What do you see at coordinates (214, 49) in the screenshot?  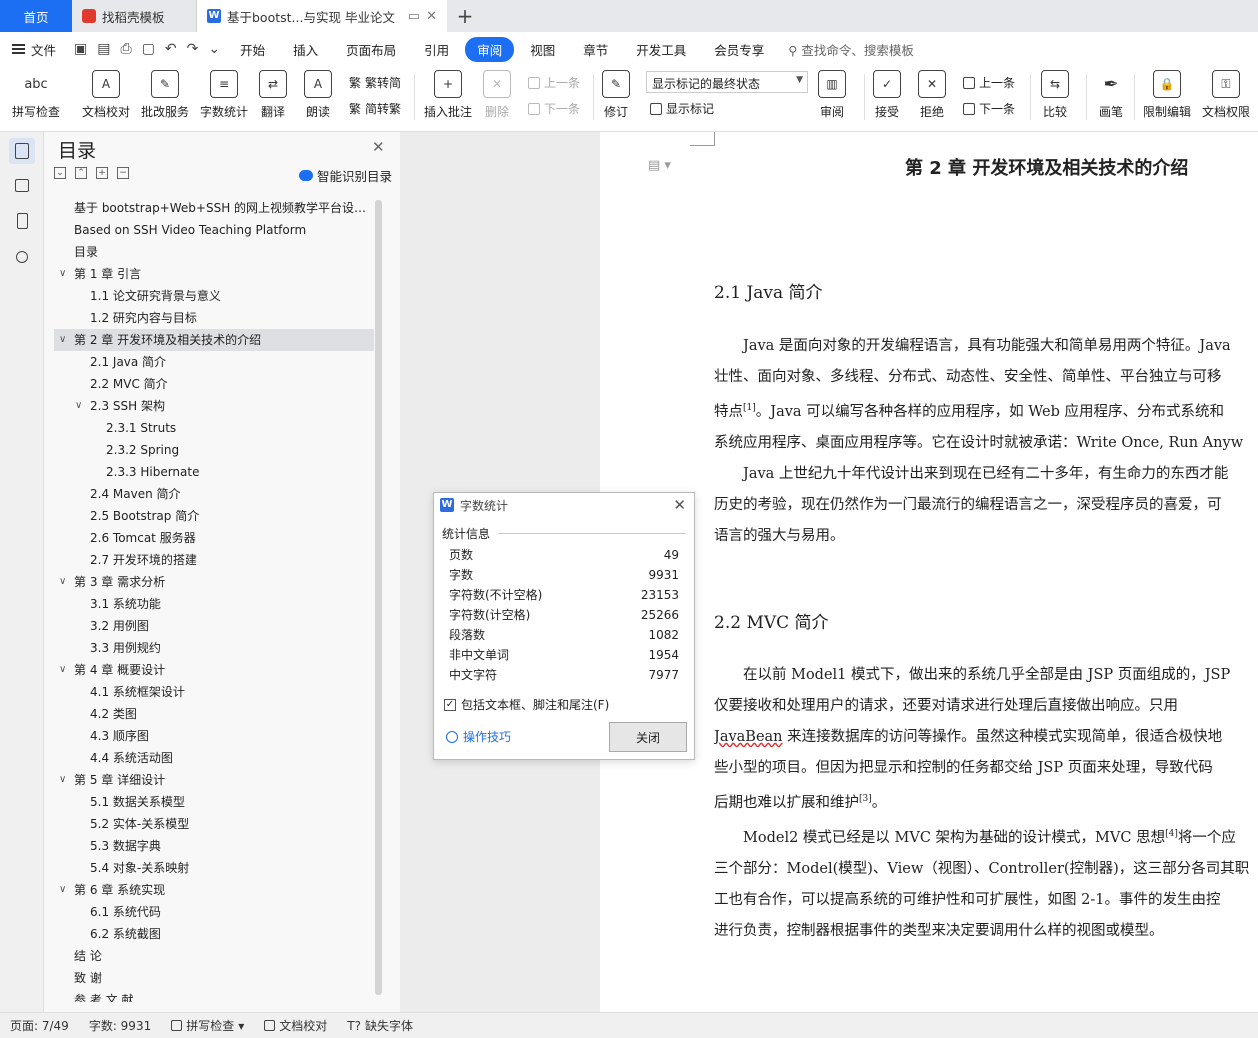 I see `more-icon: ⌄` at bounding box center [214, 49].